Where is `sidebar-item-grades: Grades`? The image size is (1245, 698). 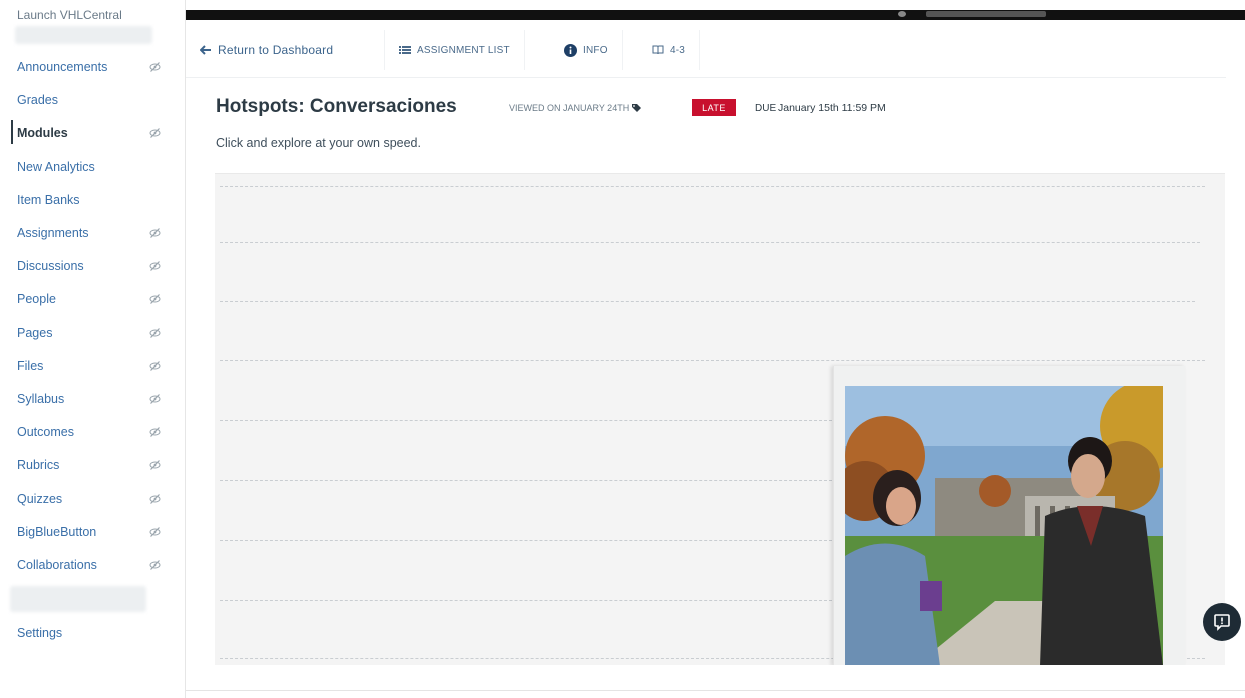 sidebar-item-grades: Grades is located at coordinates (92, 100).